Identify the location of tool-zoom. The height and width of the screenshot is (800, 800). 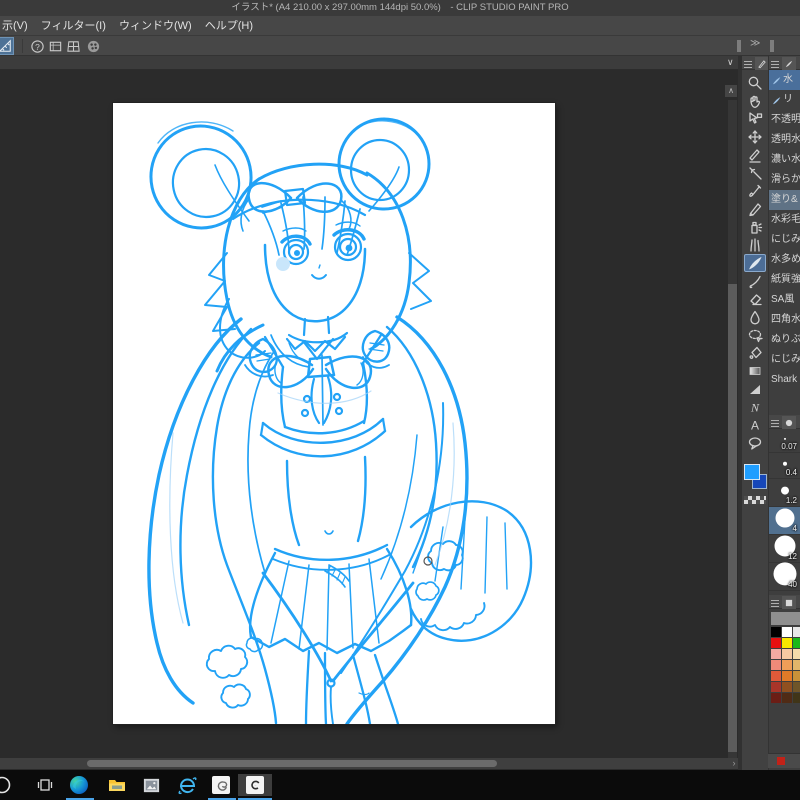
(755, 83).